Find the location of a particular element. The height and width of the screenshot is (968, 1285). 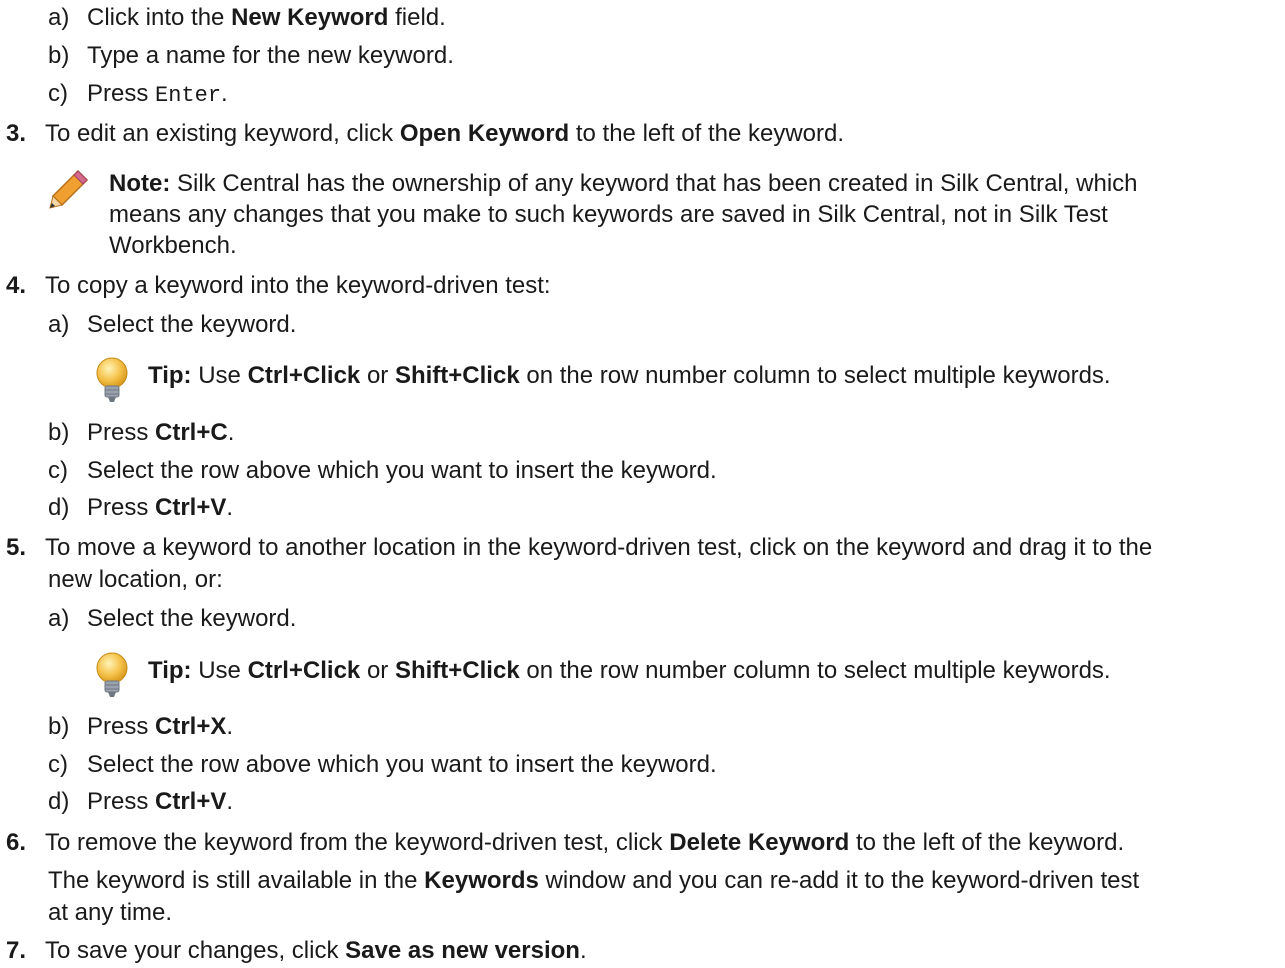

substep-5d: d) Press Ctrl+V. is located at coordinates (141, 801).